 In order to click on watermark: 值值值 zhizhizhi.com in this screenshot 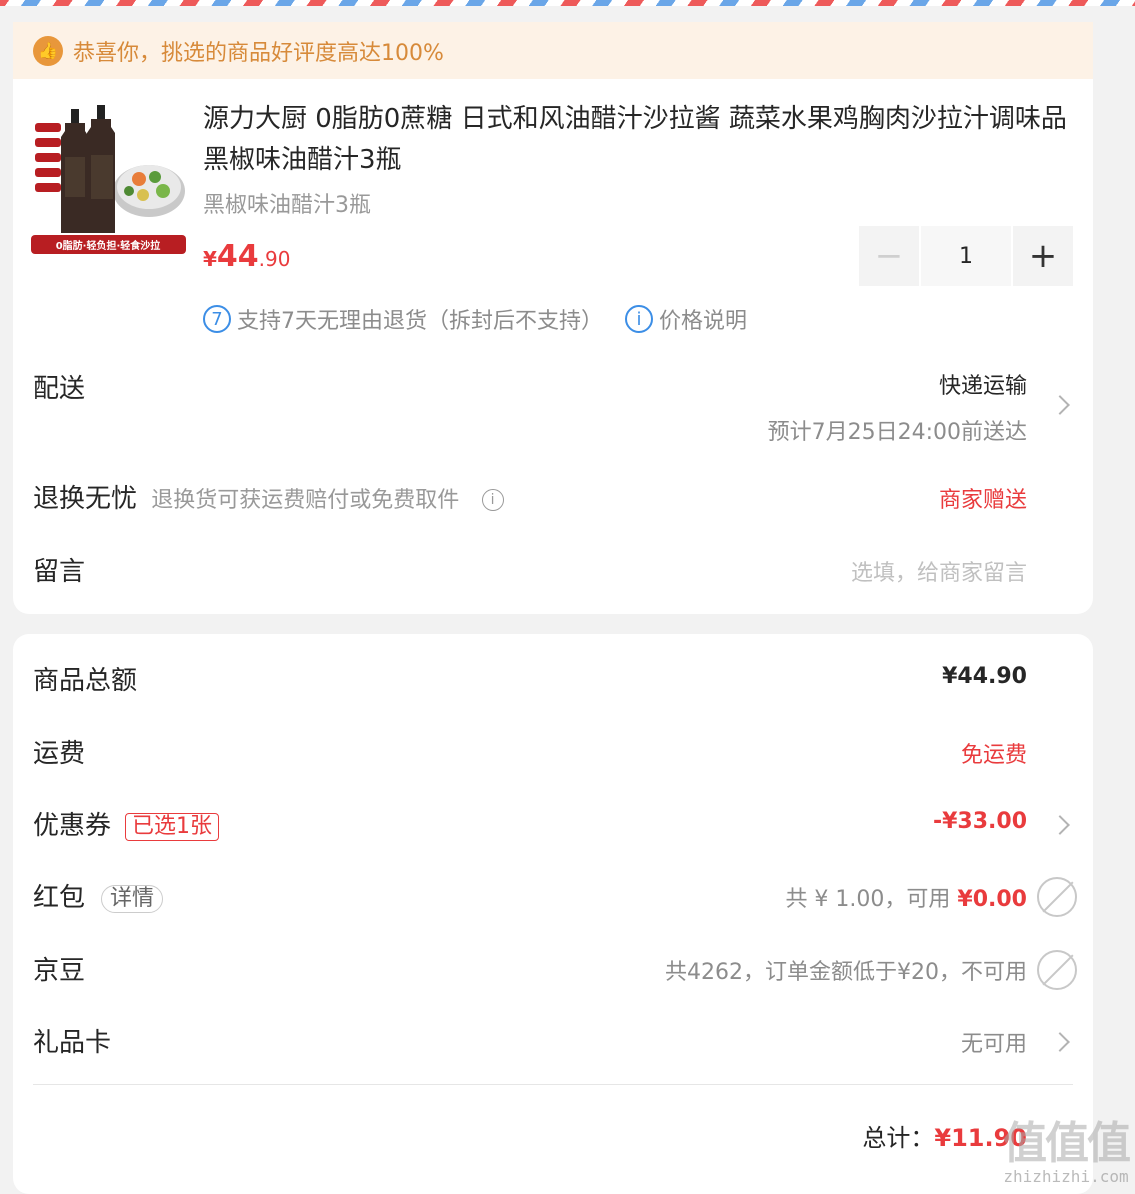, I will do `click(1067, 1152)`.